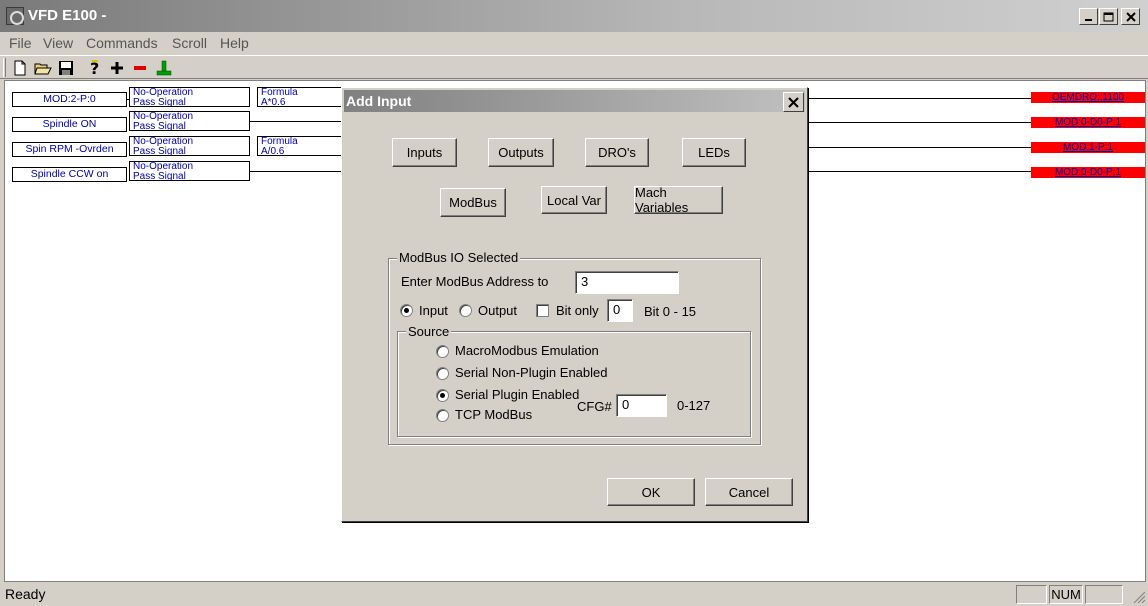 This screenshot has width=1148, height=606. Describe the element at coordinates (429, 331) in the screenshot. I see `source-group-title: Source` at that location.